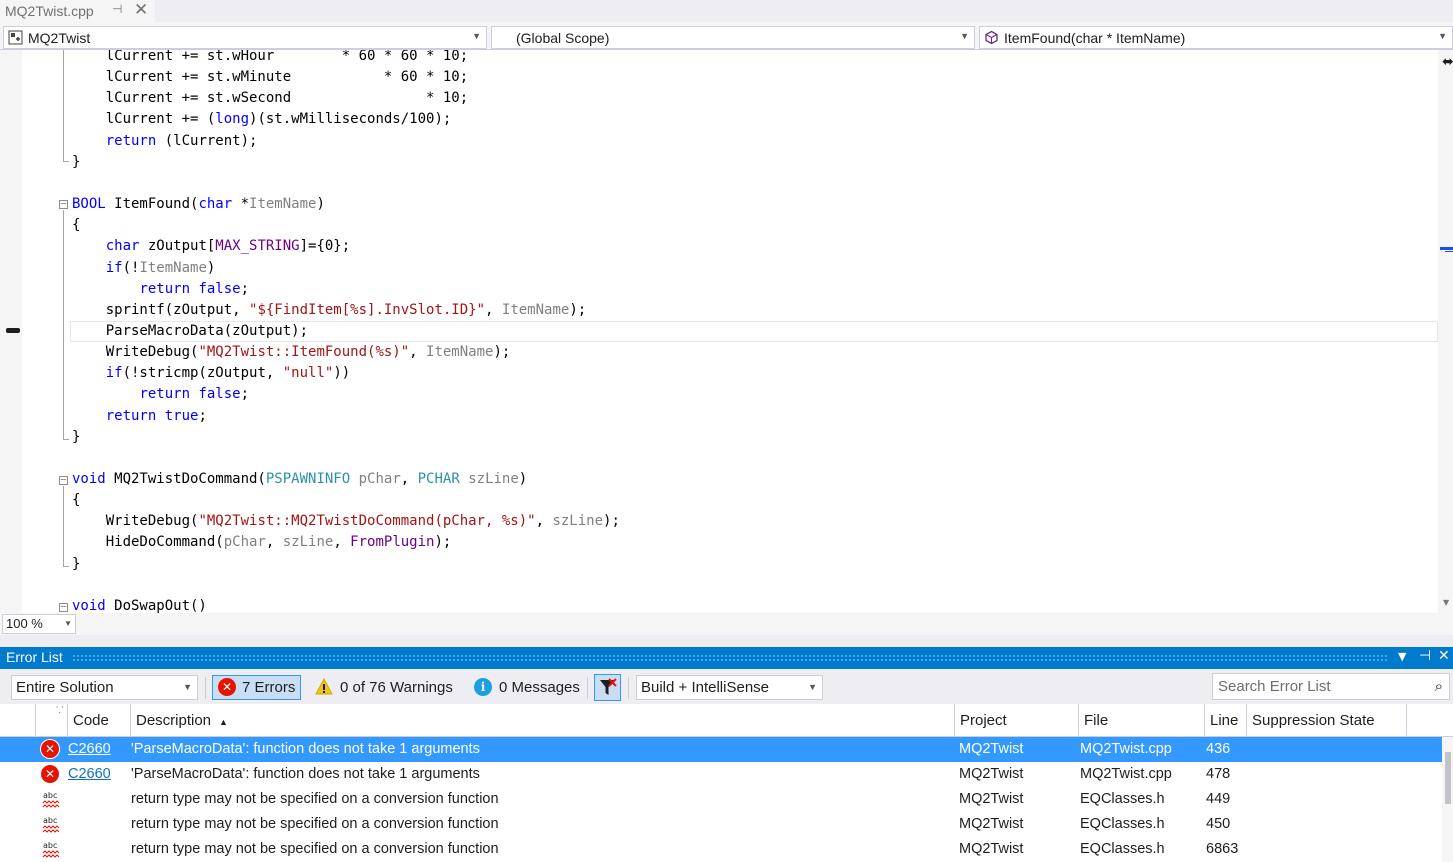 This screenshot has height=862, width=1453. What do you see at coordinates (991, 749) in the screenshot?
I see `cell-project: MQ2Twist` at bounding box center [991, 749].